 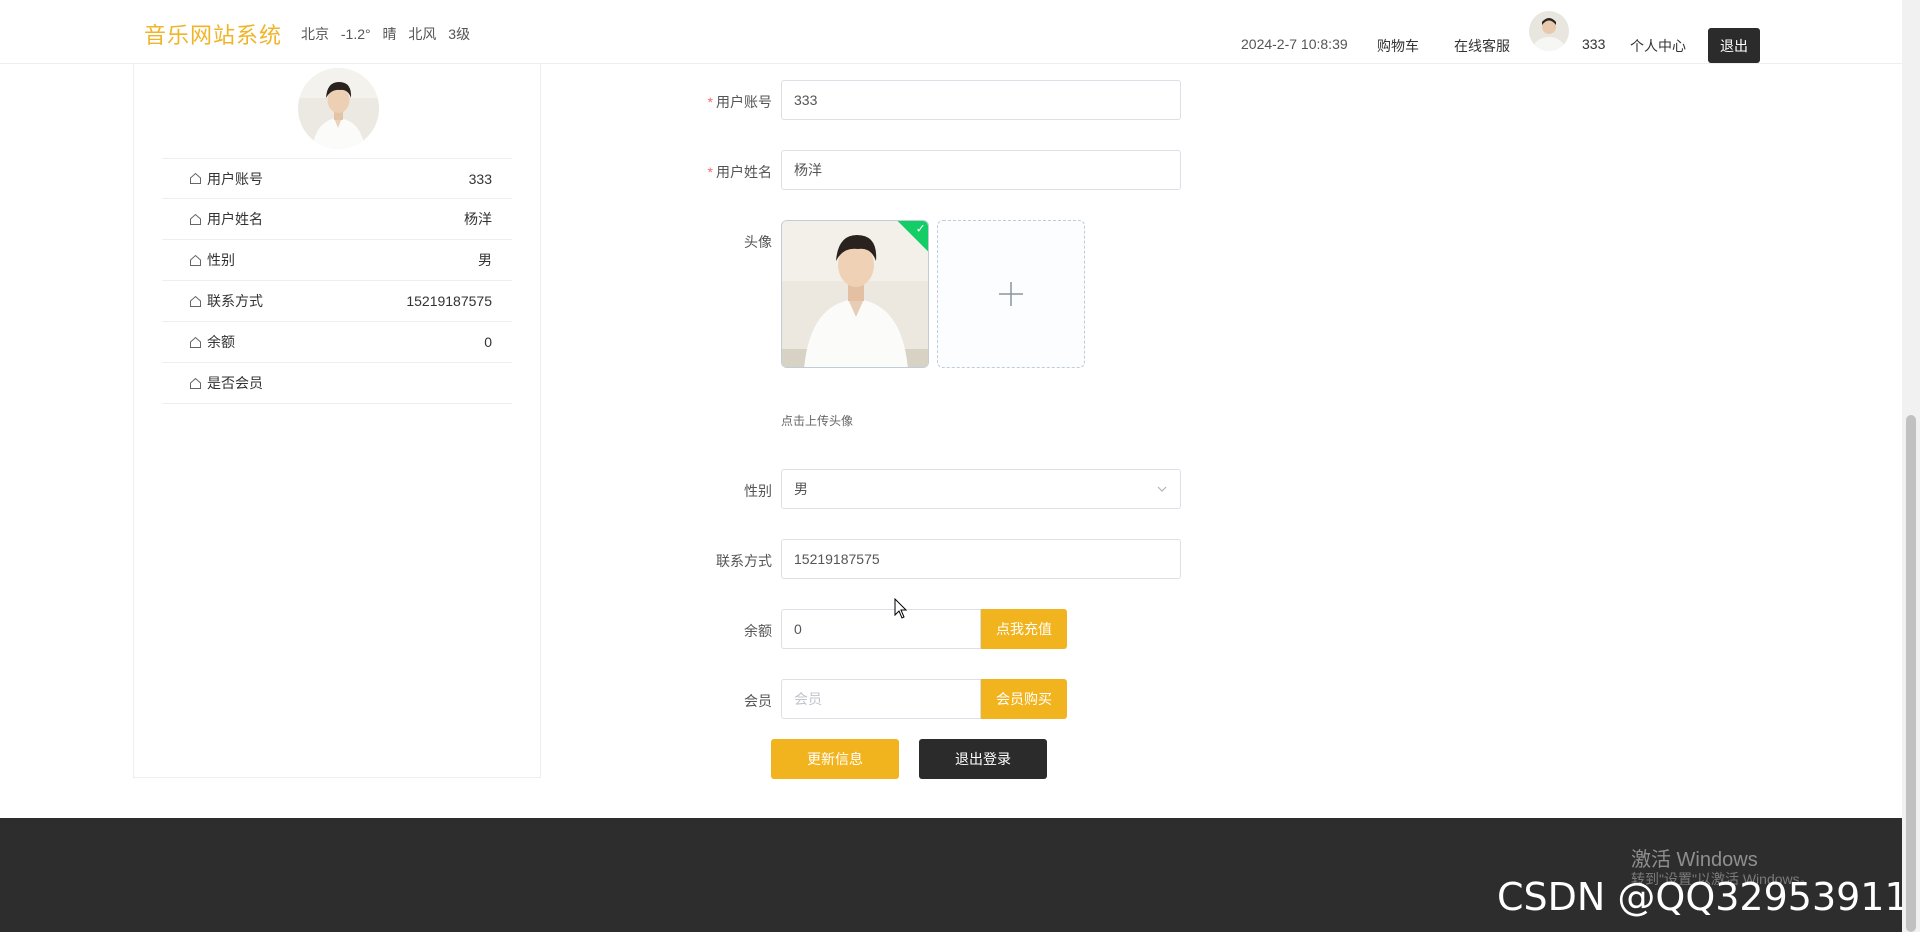 What do you see at coordinates (1024, 699) in the screenshot?
I see `member-buy-button: 会员购买` at bounding box center [1024, 699].